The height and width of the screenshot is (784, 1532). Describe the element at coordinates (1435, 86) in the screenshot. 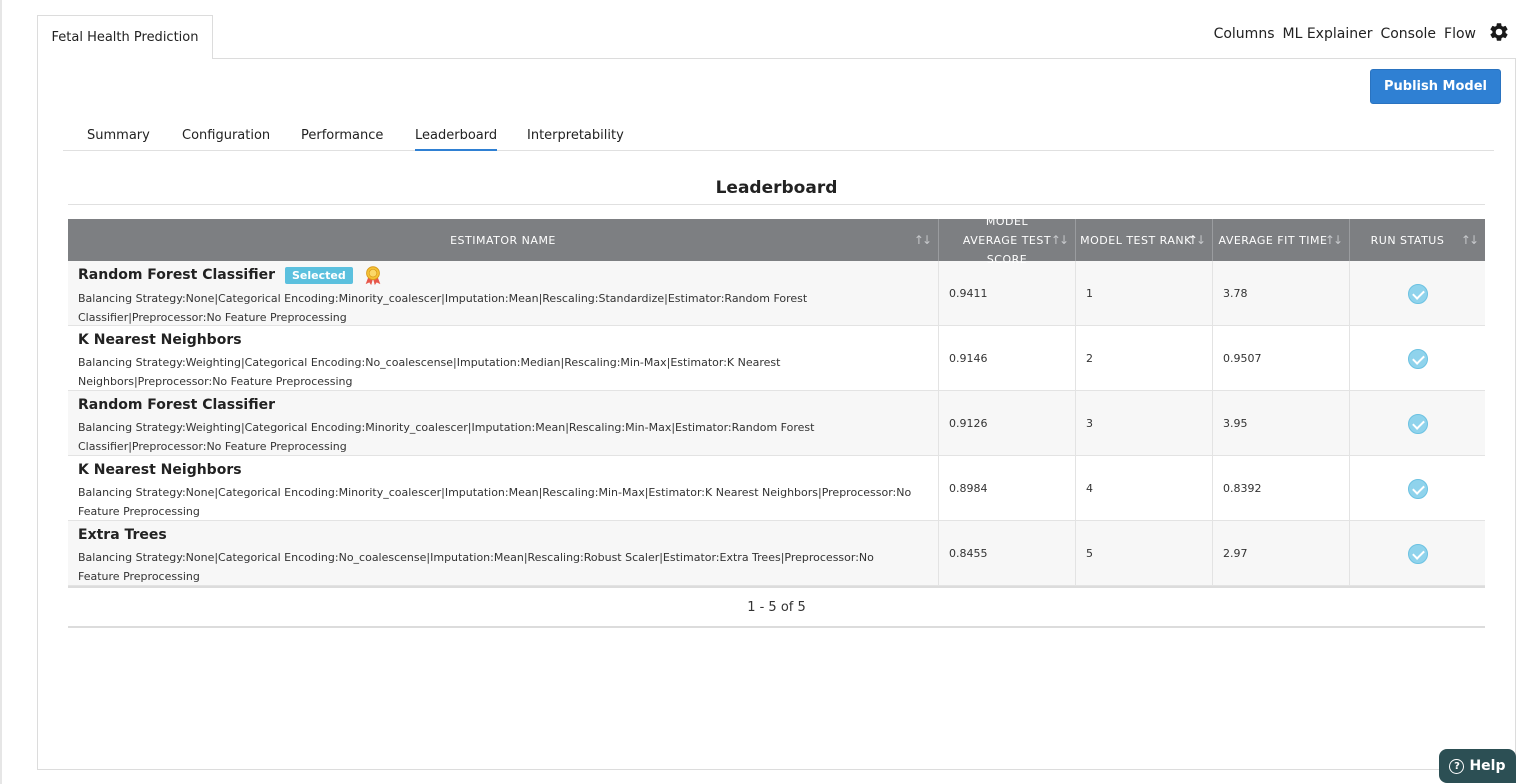

I see `publish-model-button: Publish Model` at that location.